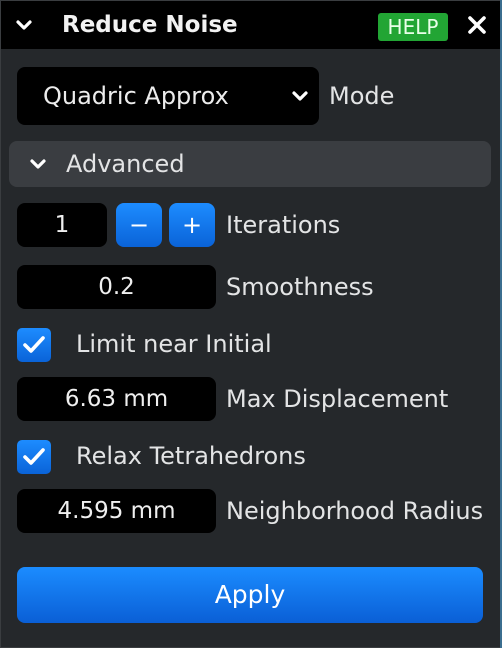 This screenshot has width=502, height=648. What do you see at coordinates (116, 399) in the screenshot?
I see `max-displacement-field: 6.63 mm` at bounding box center [116, 399].